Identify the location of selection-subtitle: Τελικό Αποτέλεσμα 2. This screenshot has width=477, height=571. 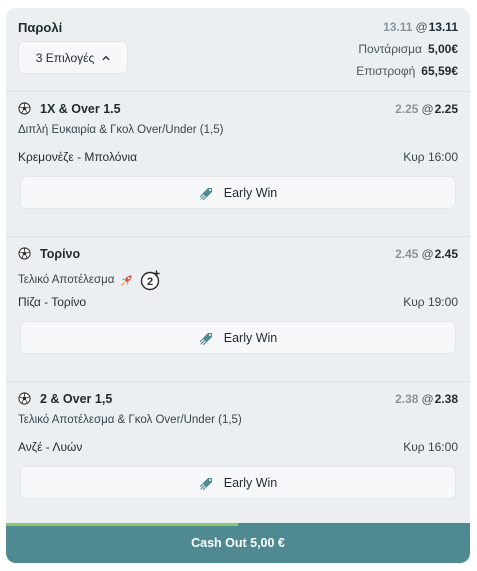
(89, 280).